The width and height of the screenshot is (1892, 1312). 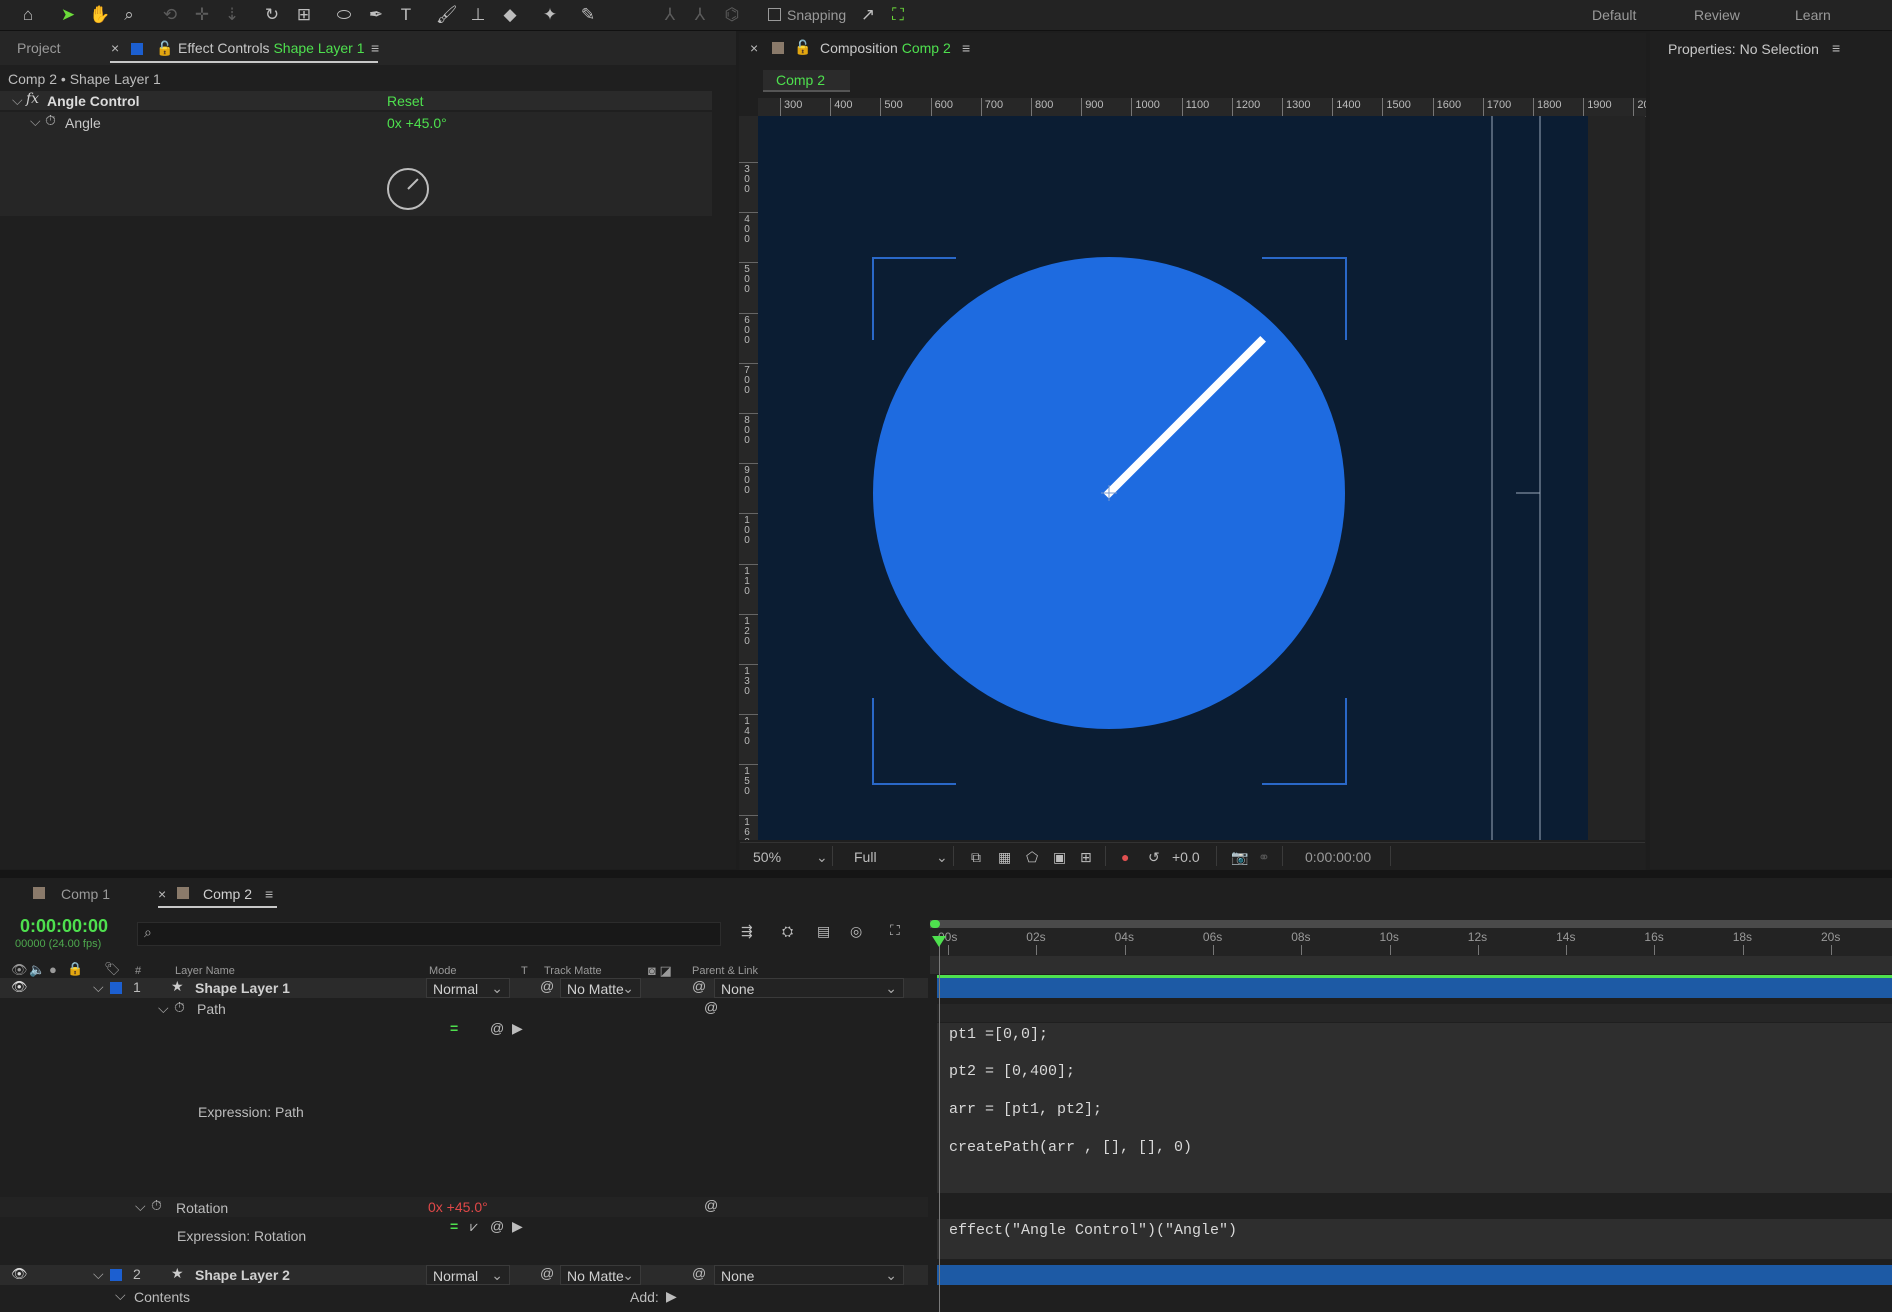 I want to click on resolution-dropdown: Full, so click(x=865, y=857).